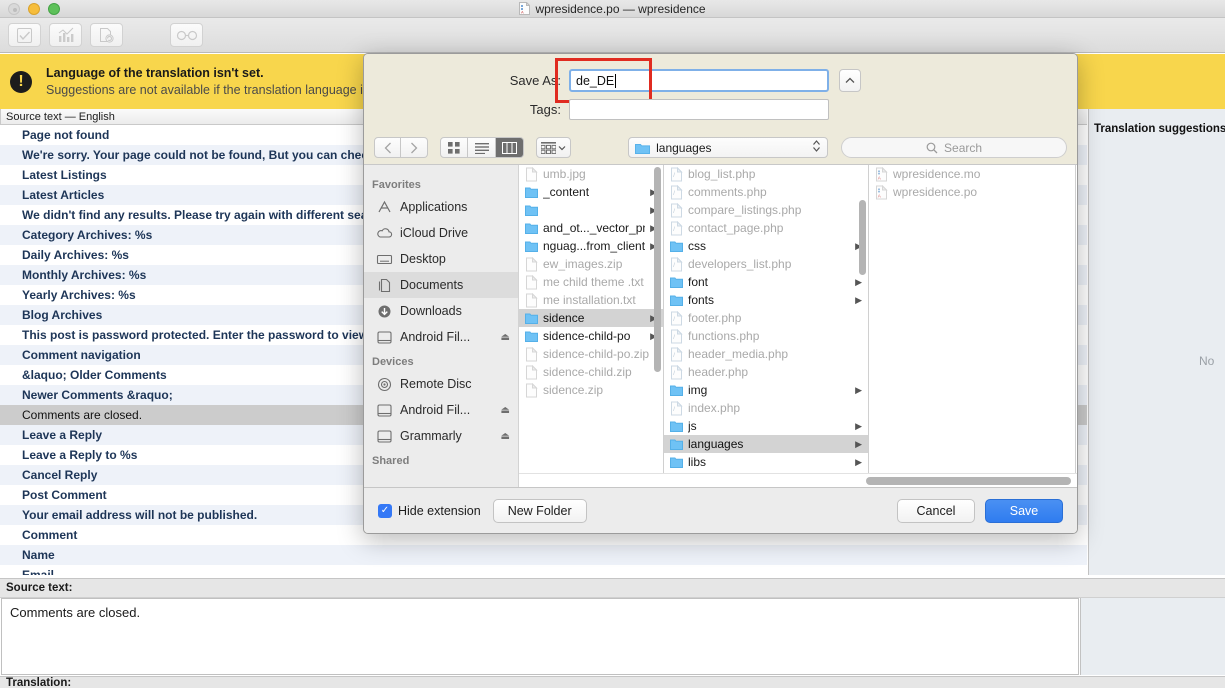 The width and height of the screenshot is (1225, 688). I want to click on list-view-button, so click(482, 147).